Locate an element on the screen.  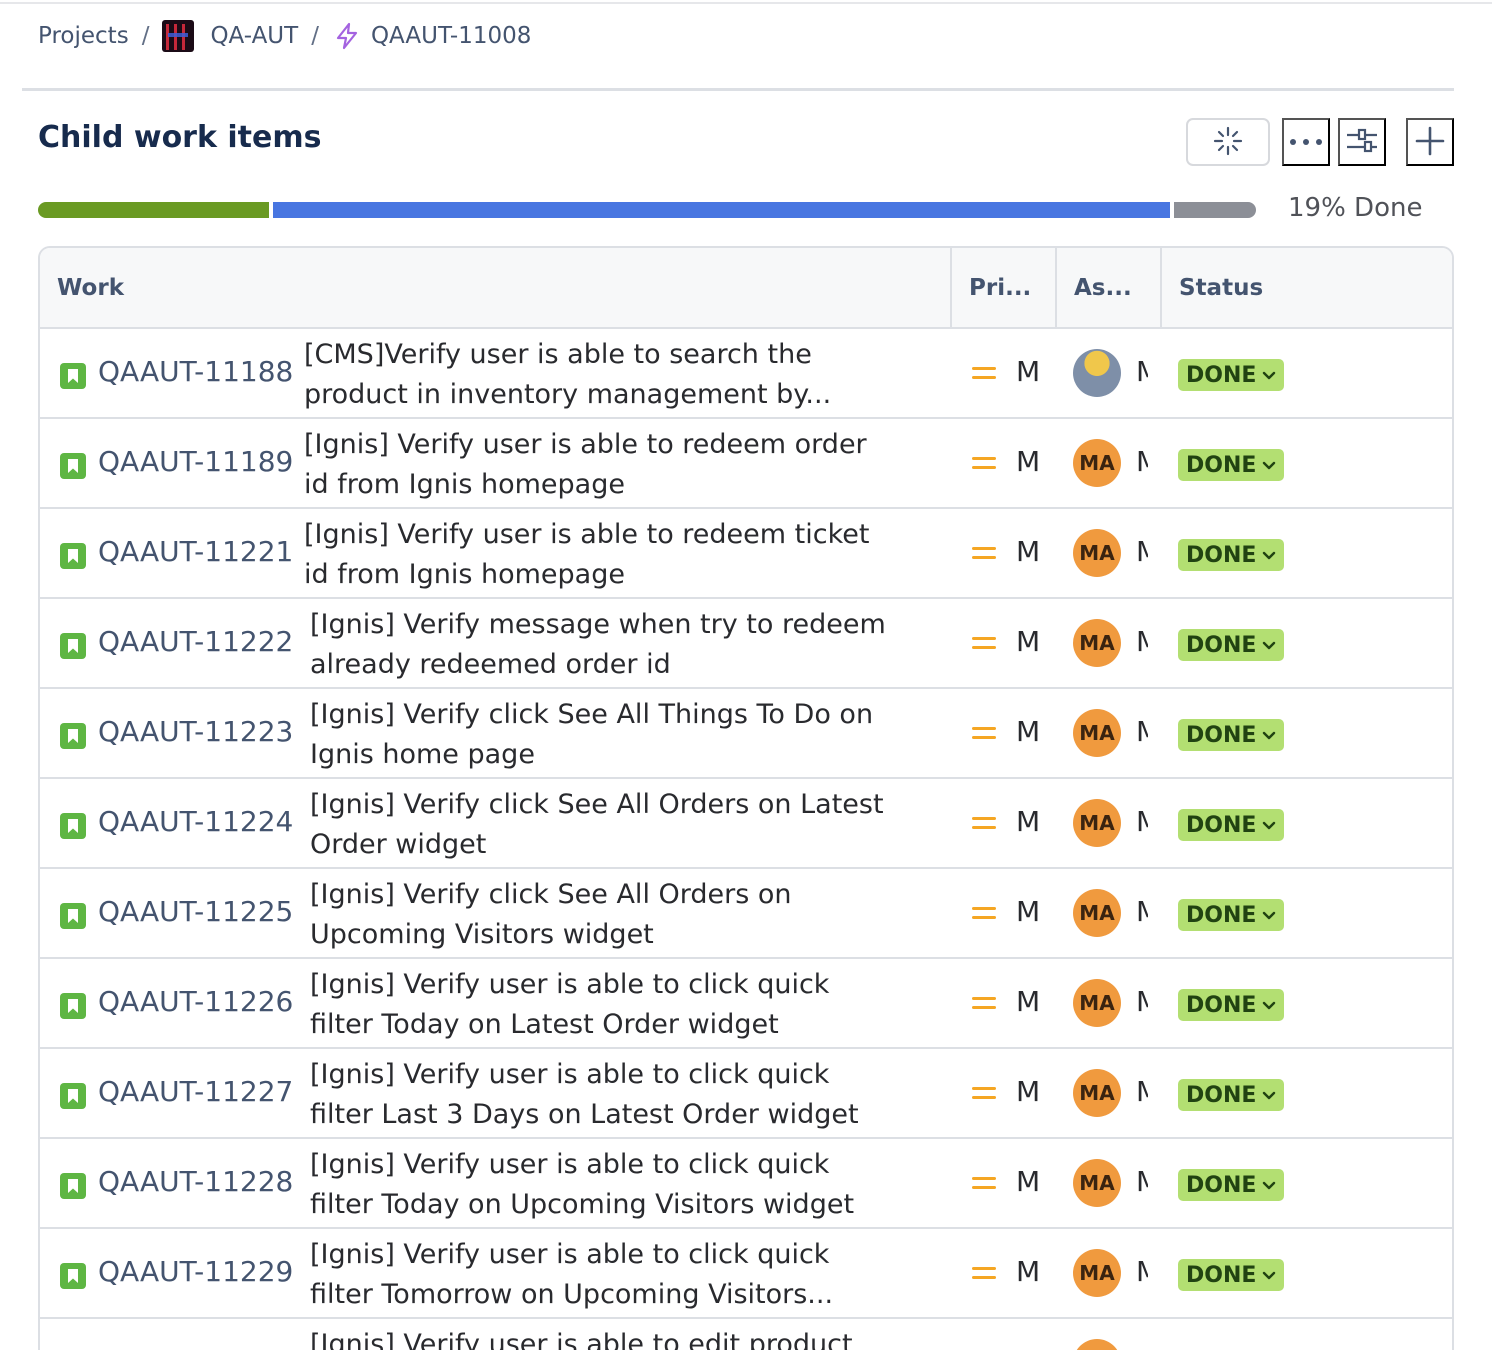
work-item-key: QAAUT-11228 is located at coordinates (195, 1181).